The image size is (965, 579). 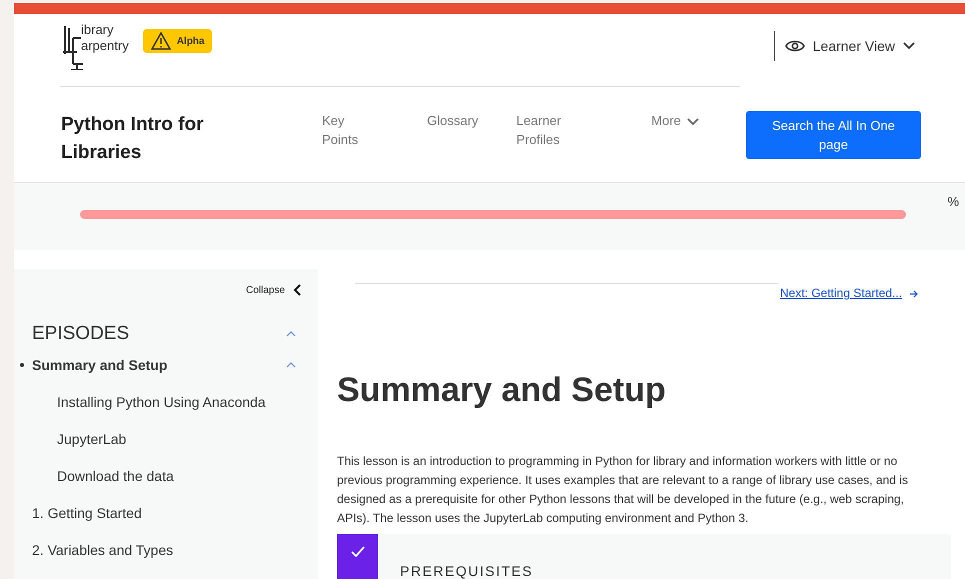 What do you see at coordinates (160, 41) in the screenshot?
I see `warning-icon` at bounding box center [160, 41].